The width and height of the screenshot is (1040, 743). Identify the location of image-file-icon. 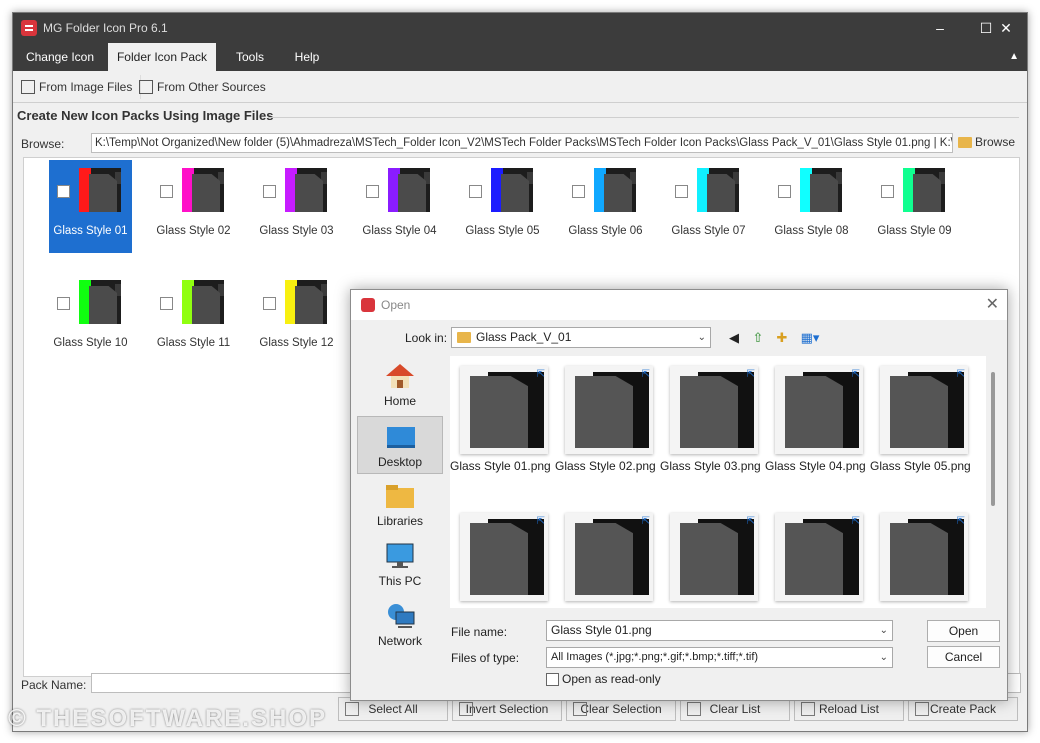
(28, 87).